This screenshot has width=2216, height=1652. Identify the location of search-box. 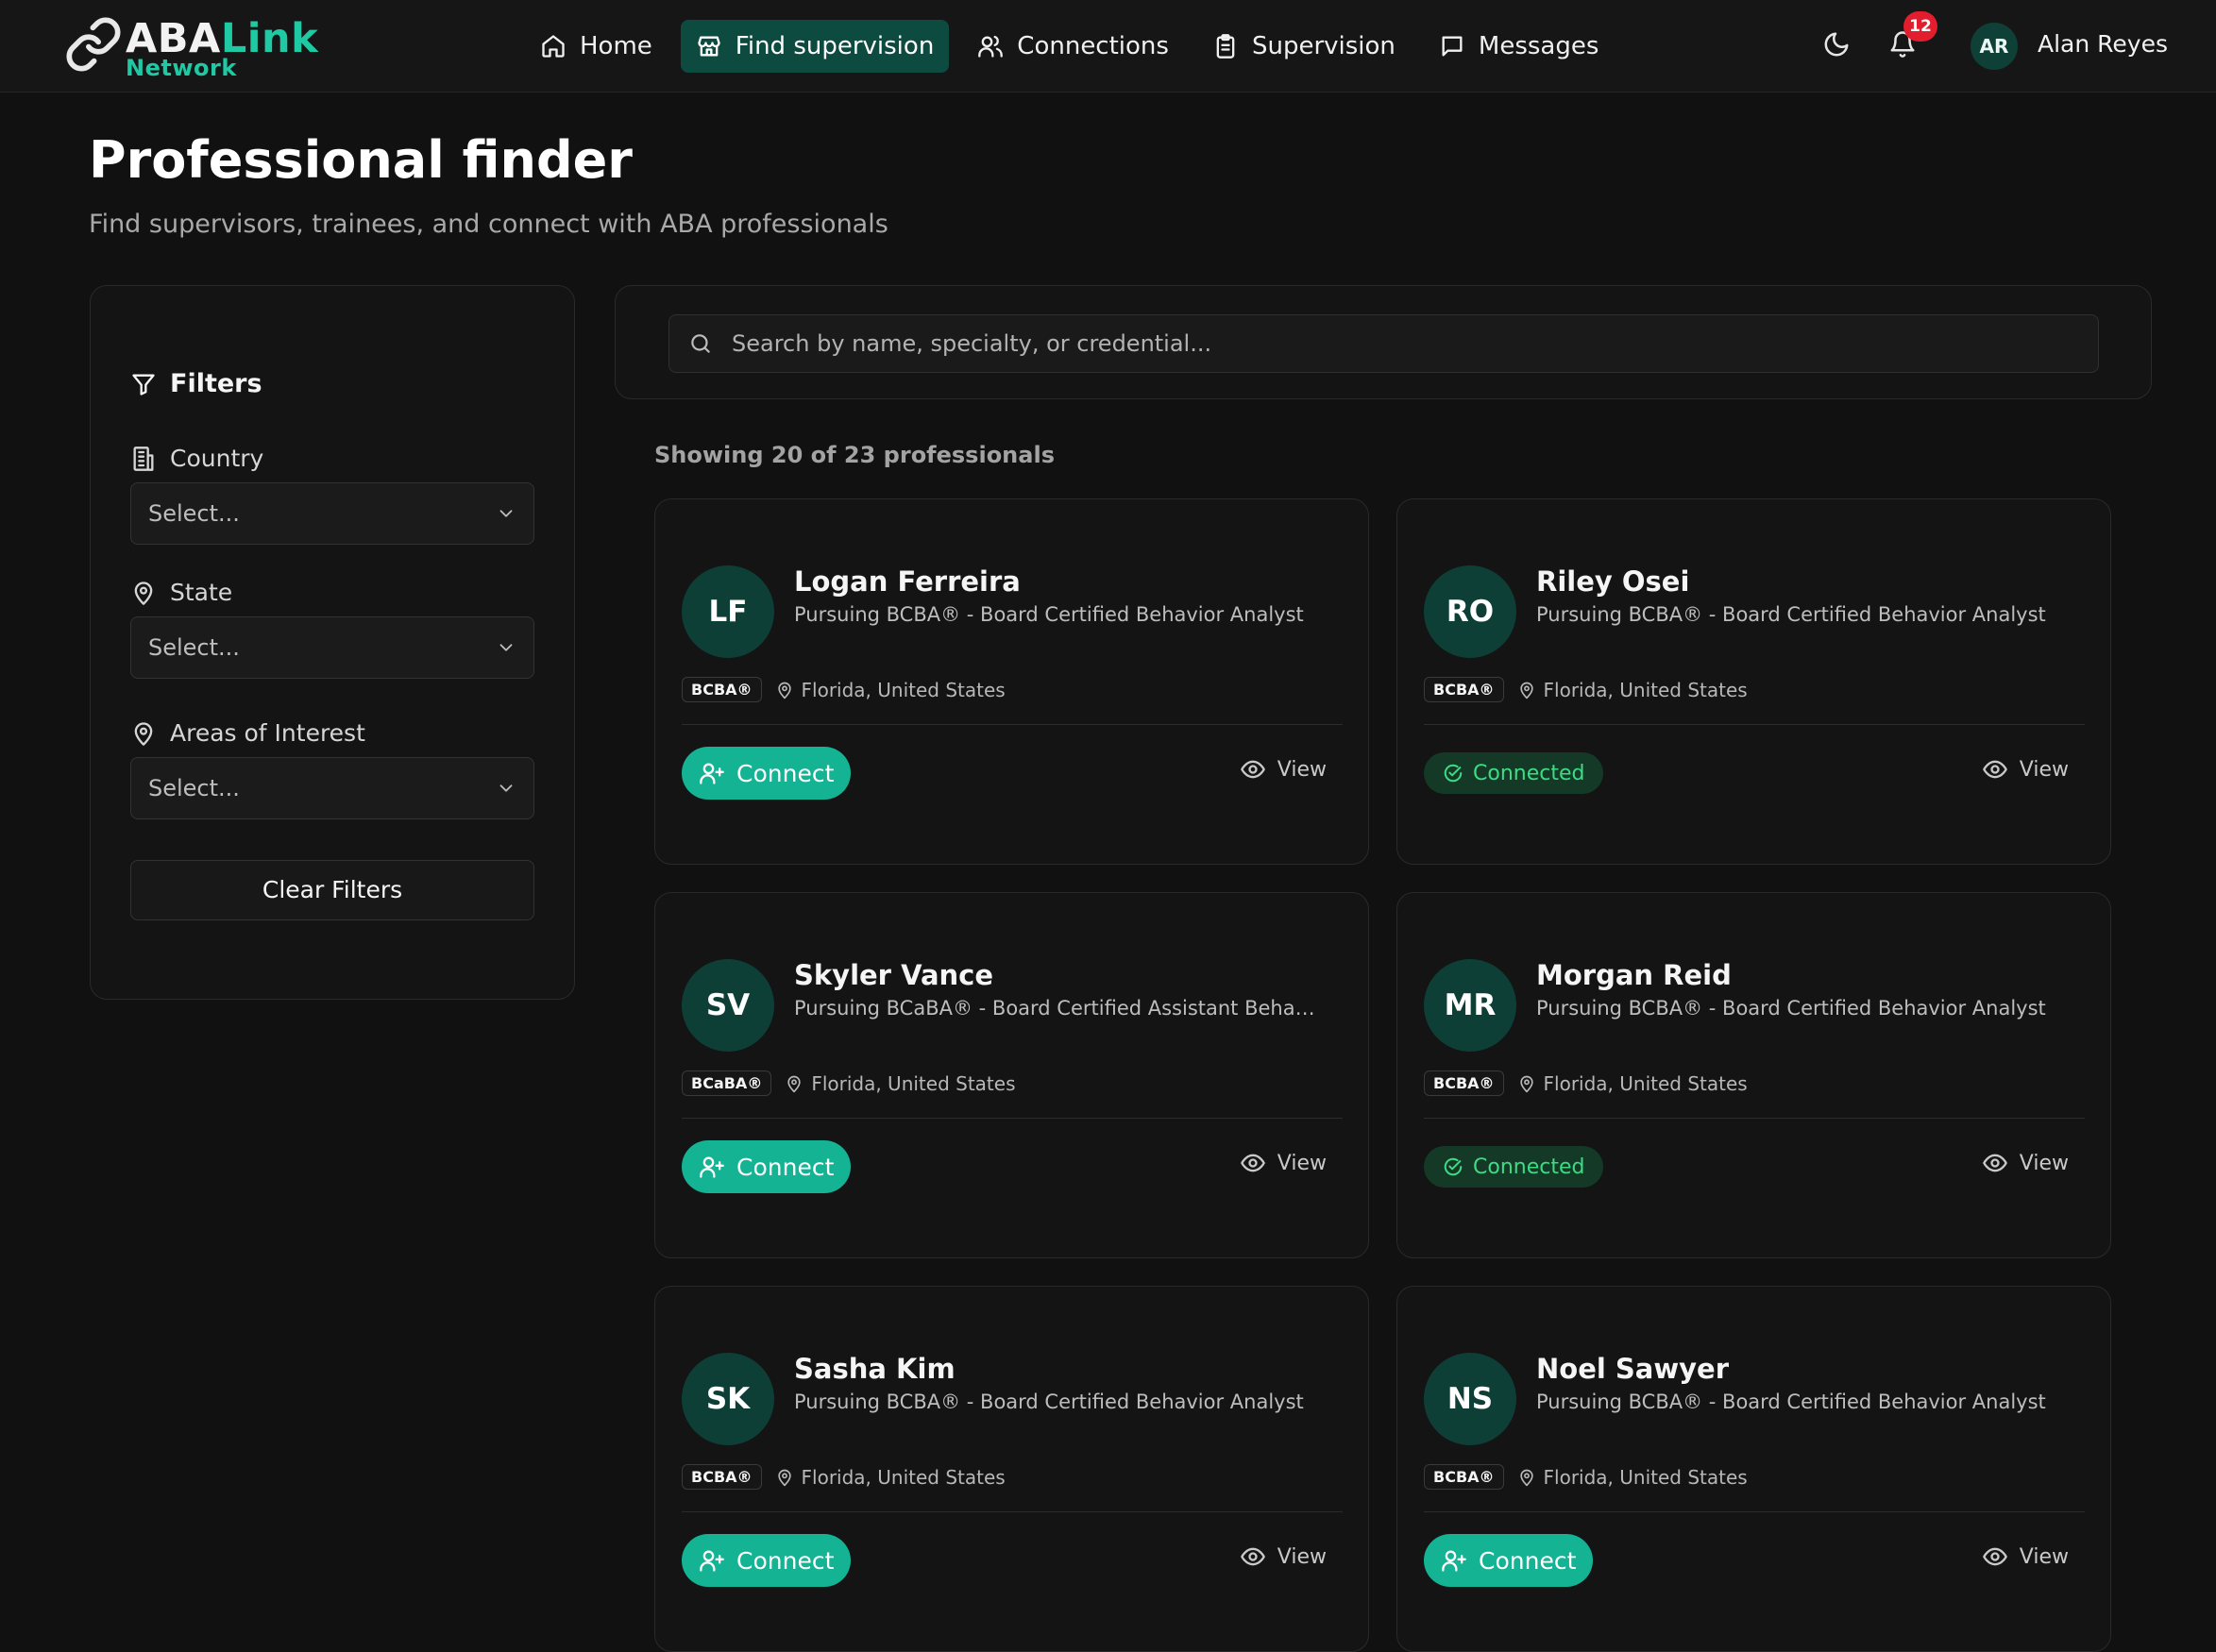
(1383, 343).